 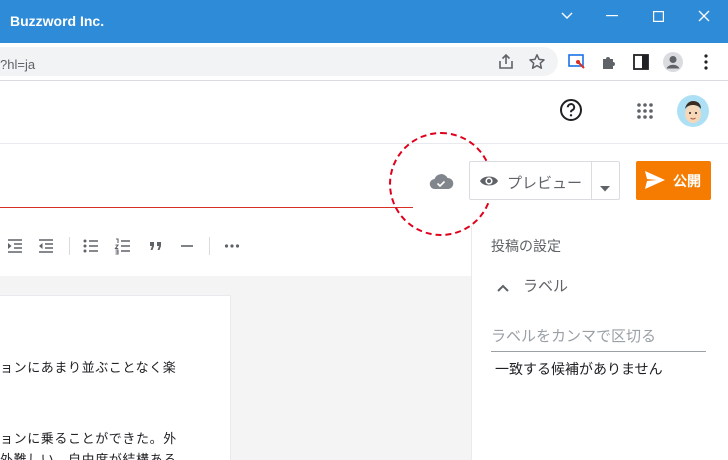 I want to click on address-bar: ?hl=ja, so click(x=279, y=61).